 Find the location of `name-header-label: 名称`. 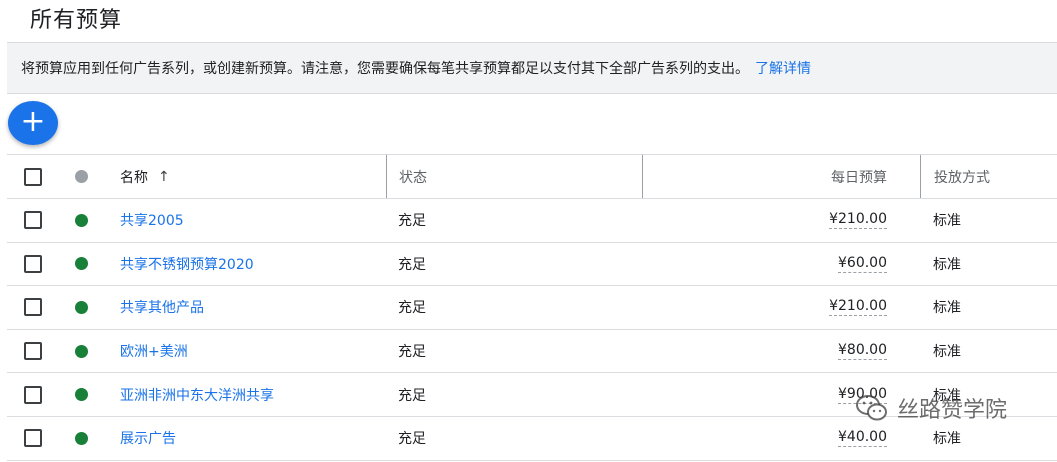

name-header-label: 名称 is located at coordinates (134, 177).